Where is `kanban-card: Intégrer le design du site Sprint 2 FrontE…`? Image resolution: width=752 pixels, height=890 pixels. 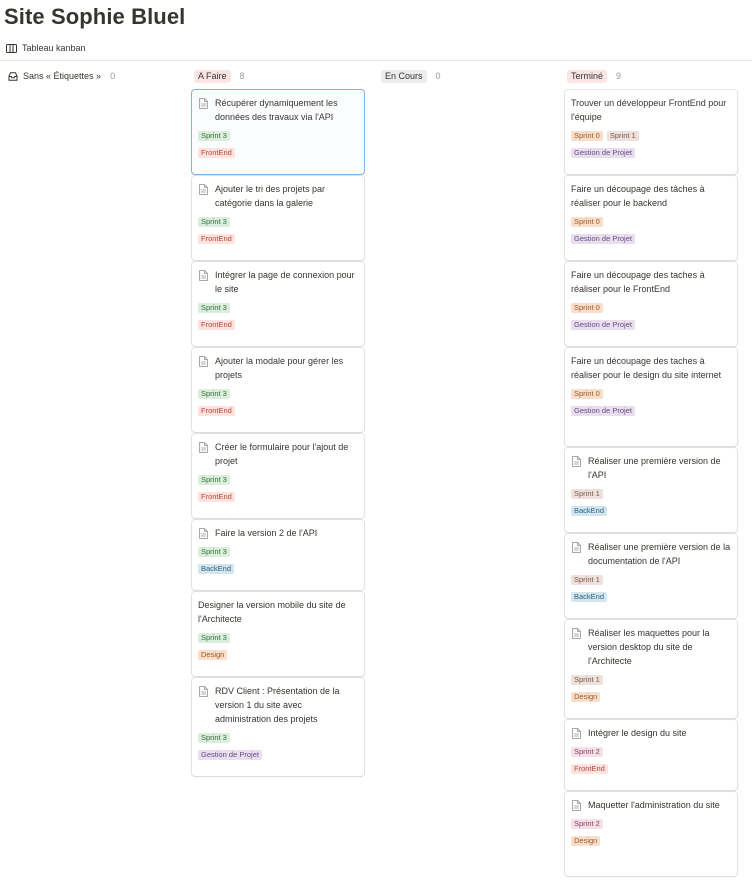 kanban-card: Intégrer le design du site Sprint 2 FrontE… is located at coordinates (651, 755).